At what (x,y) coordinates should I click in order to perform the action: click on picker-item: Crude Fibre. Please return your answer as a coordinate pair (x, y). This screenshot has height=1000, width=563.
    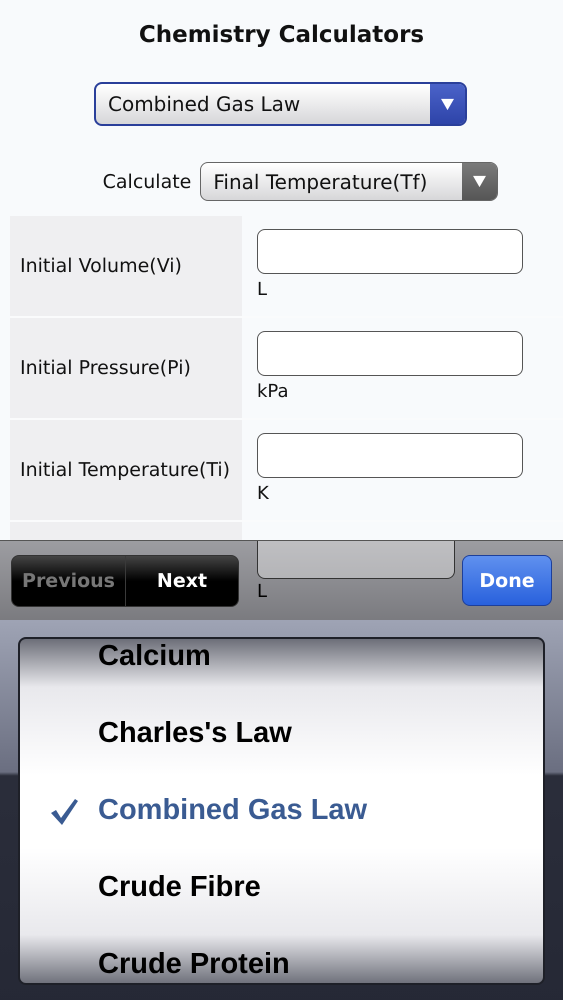
    Looking at the image, I should click on (281, 887).